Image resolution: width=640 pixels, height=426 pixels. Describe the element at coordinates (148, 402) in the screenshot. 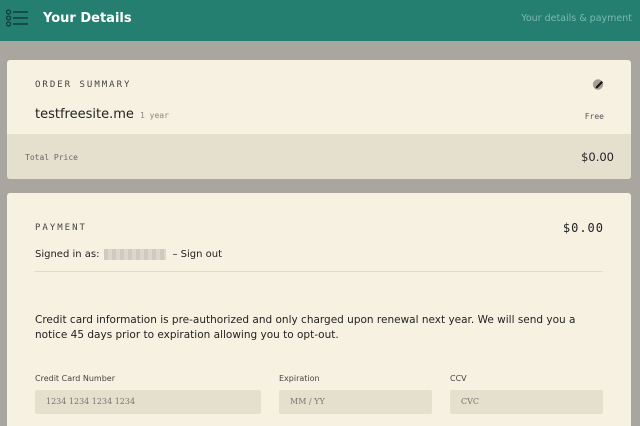

I see `card-number-input` at that location.